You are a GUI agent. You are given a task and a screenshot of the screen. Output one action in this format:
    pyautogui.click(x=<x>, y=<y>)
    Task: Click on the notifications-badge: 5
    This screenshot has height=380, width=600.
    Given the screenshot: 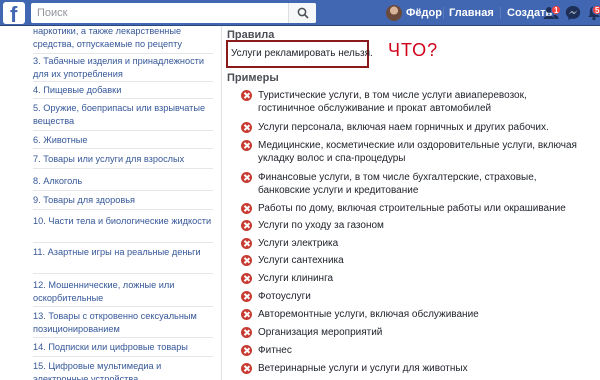 What is the action you would take?
    pyautogui.click(x=596, y=10)
    